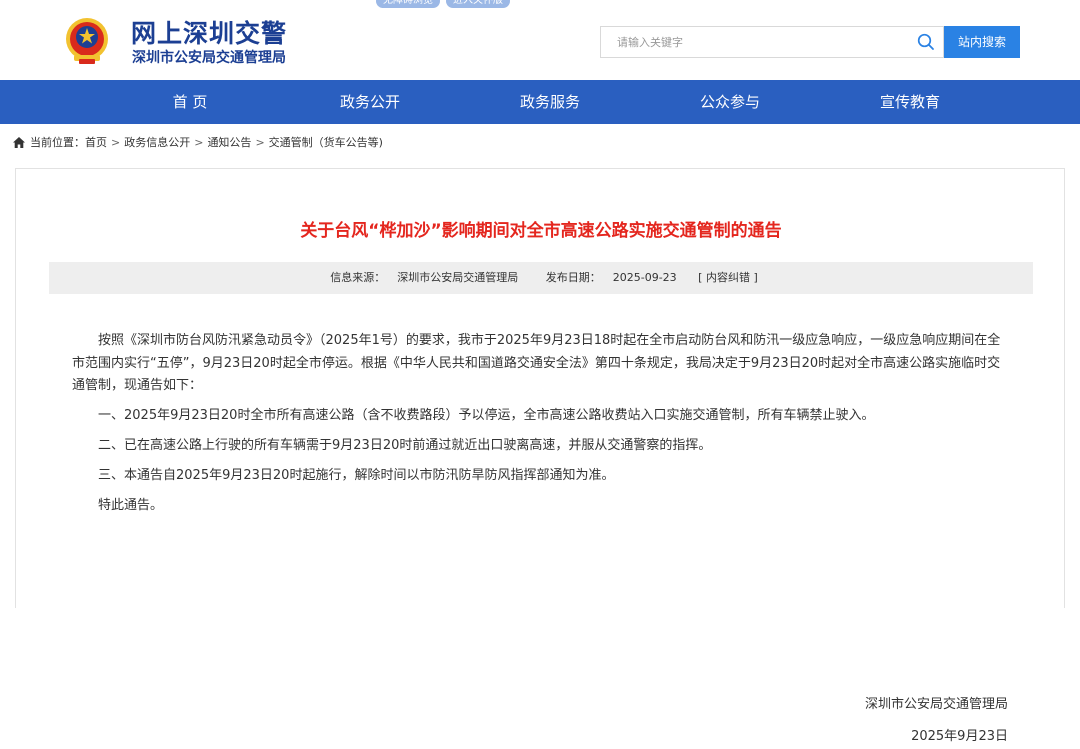 This screenshot has width=1080, height=749. I want to click on search-input, so click(751, 42).